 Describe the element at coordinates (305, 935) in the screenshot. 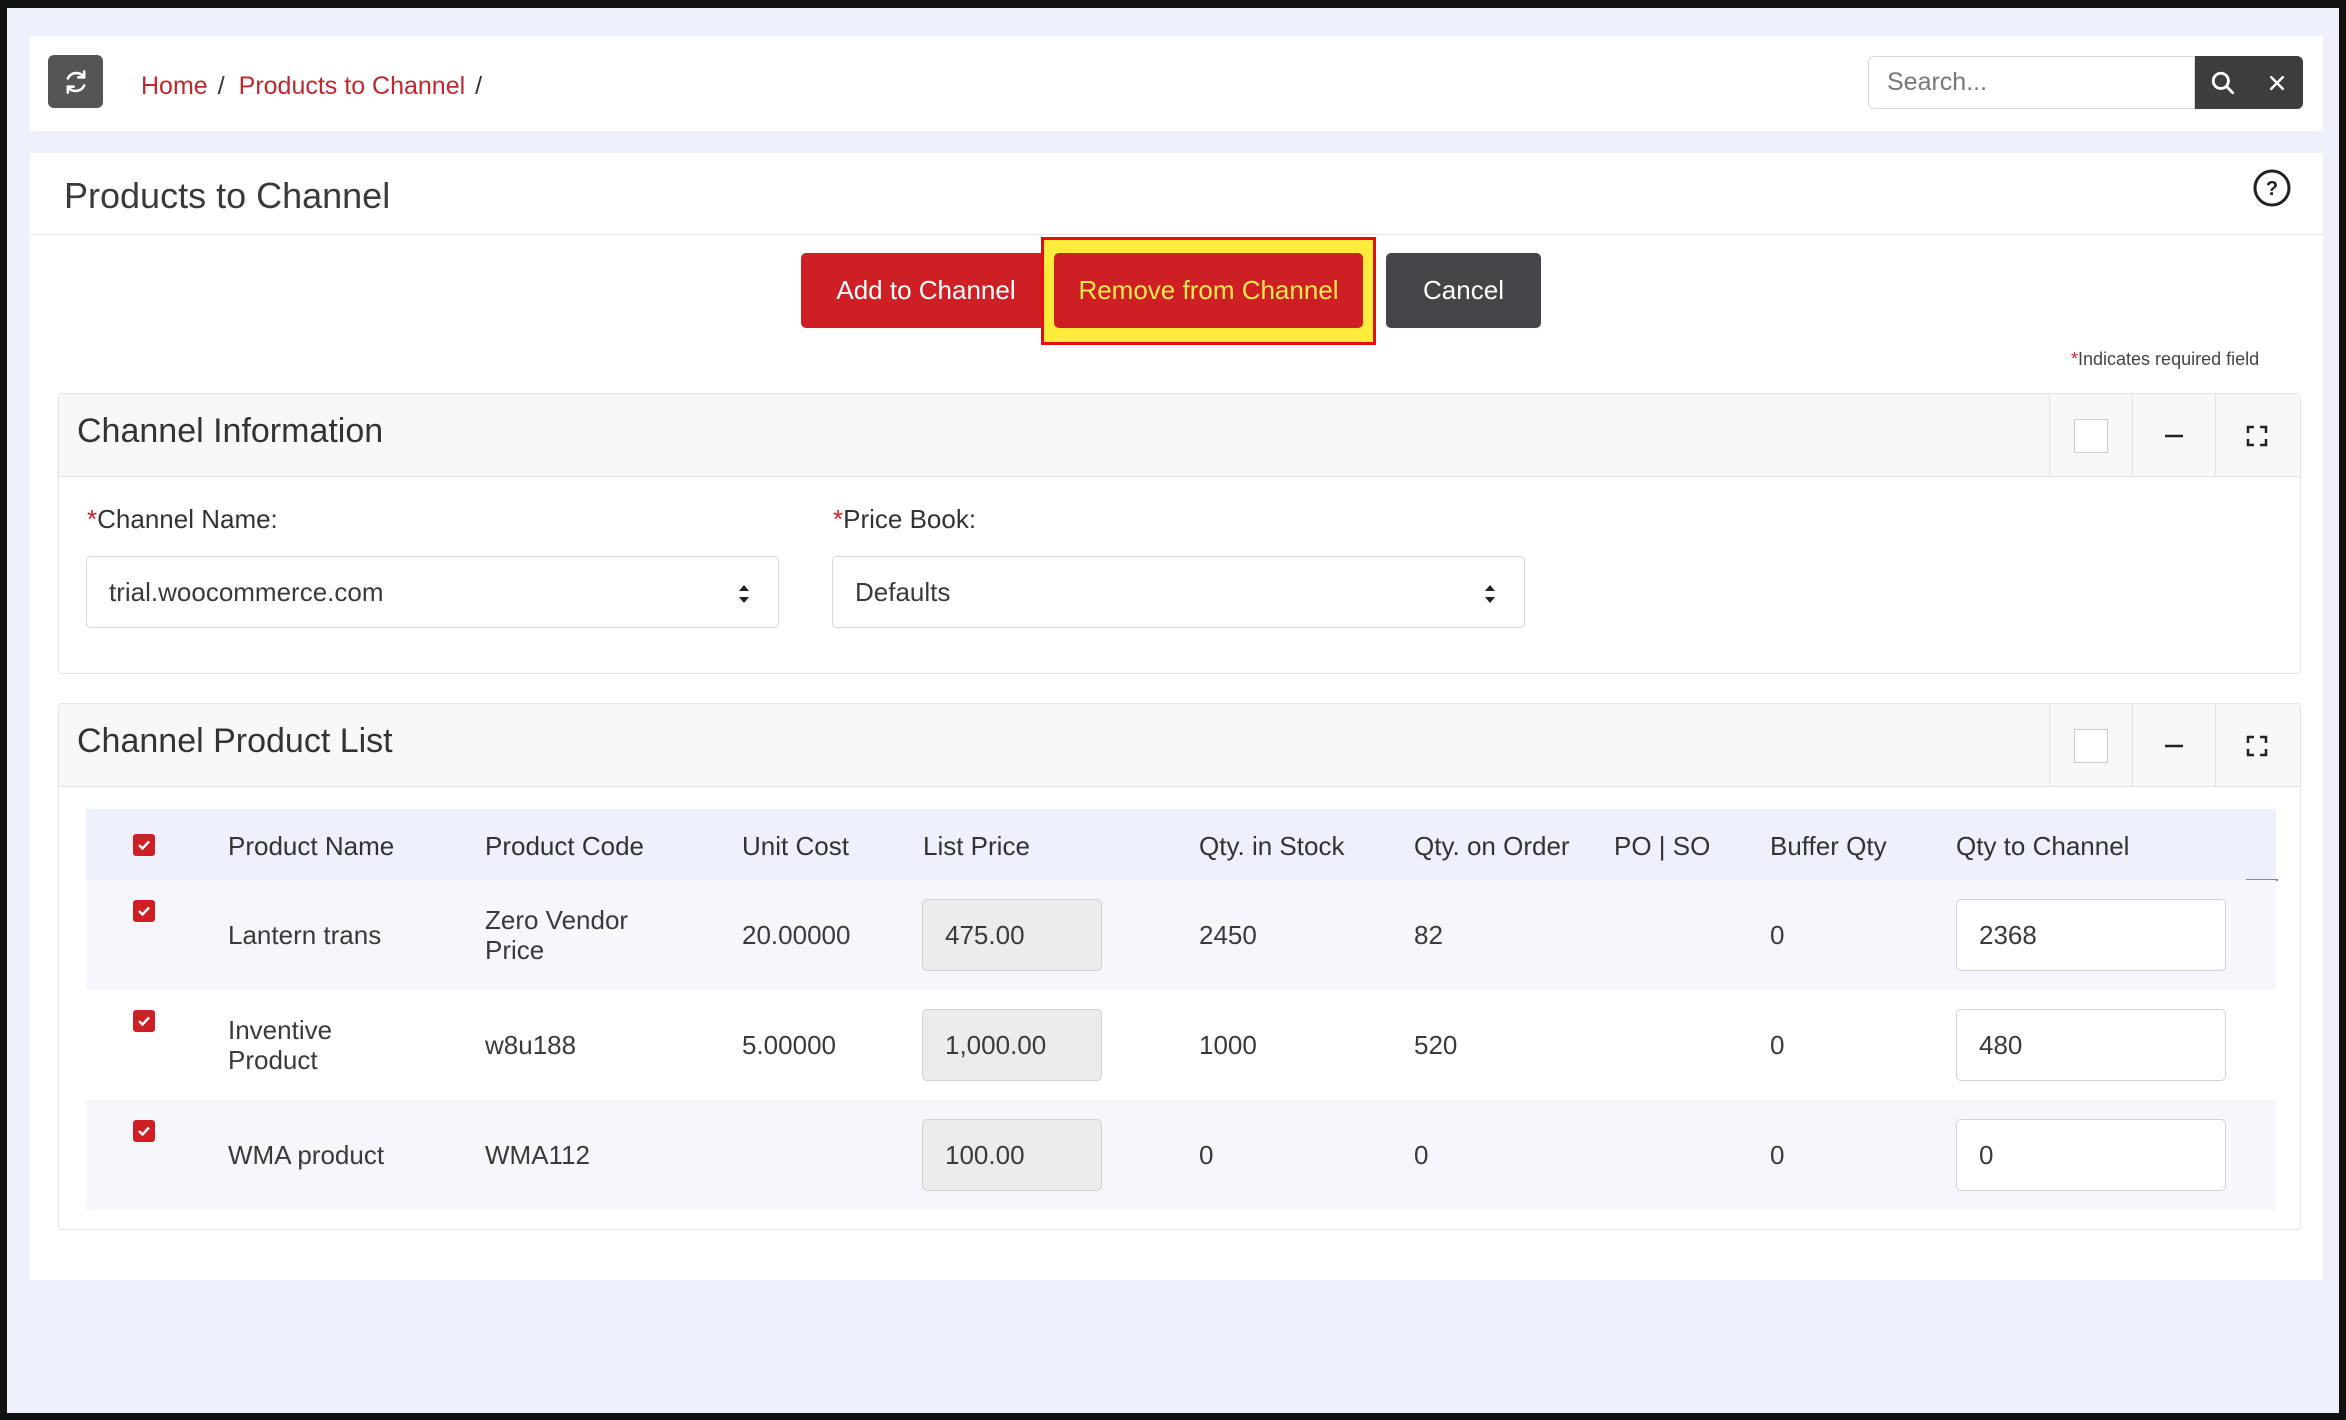

I see `product-name: Lantern trans` at that location.